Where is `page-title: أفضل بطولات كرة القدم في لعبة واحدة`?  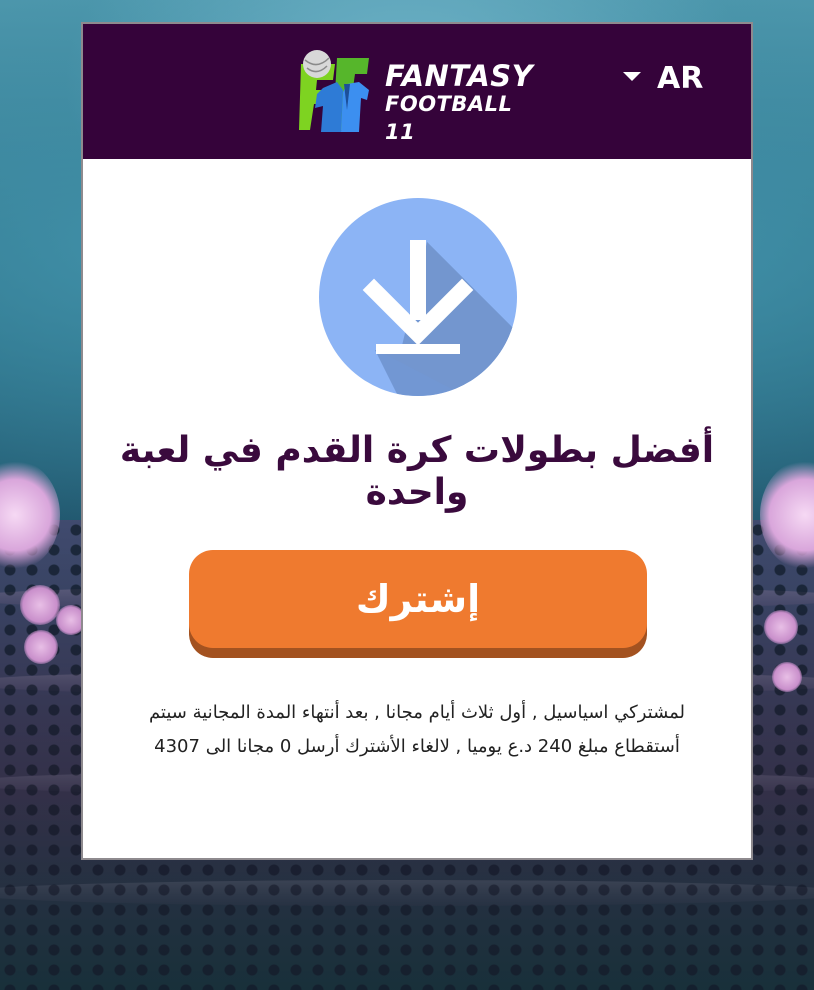 page-title: أفضل بطولات كرة القدم في لعبة واحدة is located at coordinates (417, 471).